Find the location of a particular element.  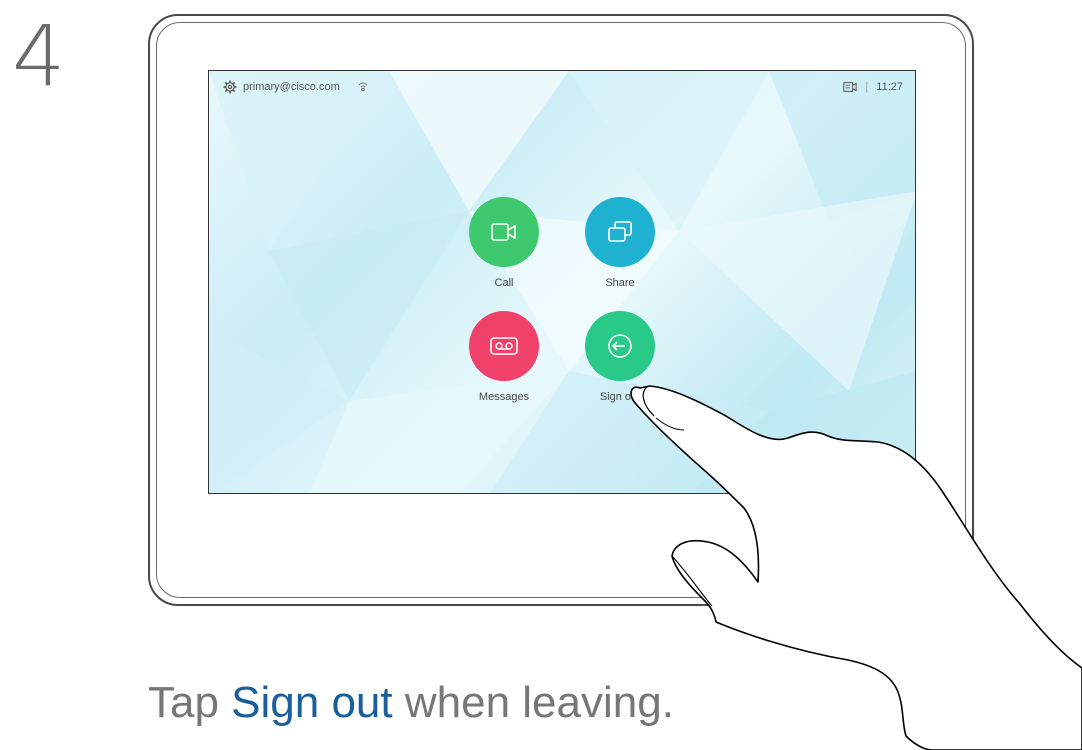

instruction-caption: Tap Sign out when leaving. is located at coordinates (411, 703).